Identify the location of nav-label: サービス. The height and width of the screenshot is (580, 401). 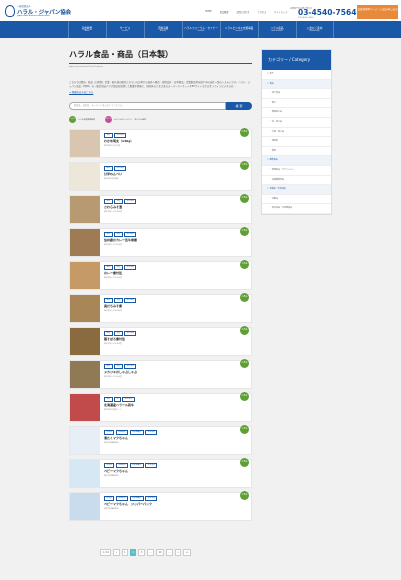
(125, 28).